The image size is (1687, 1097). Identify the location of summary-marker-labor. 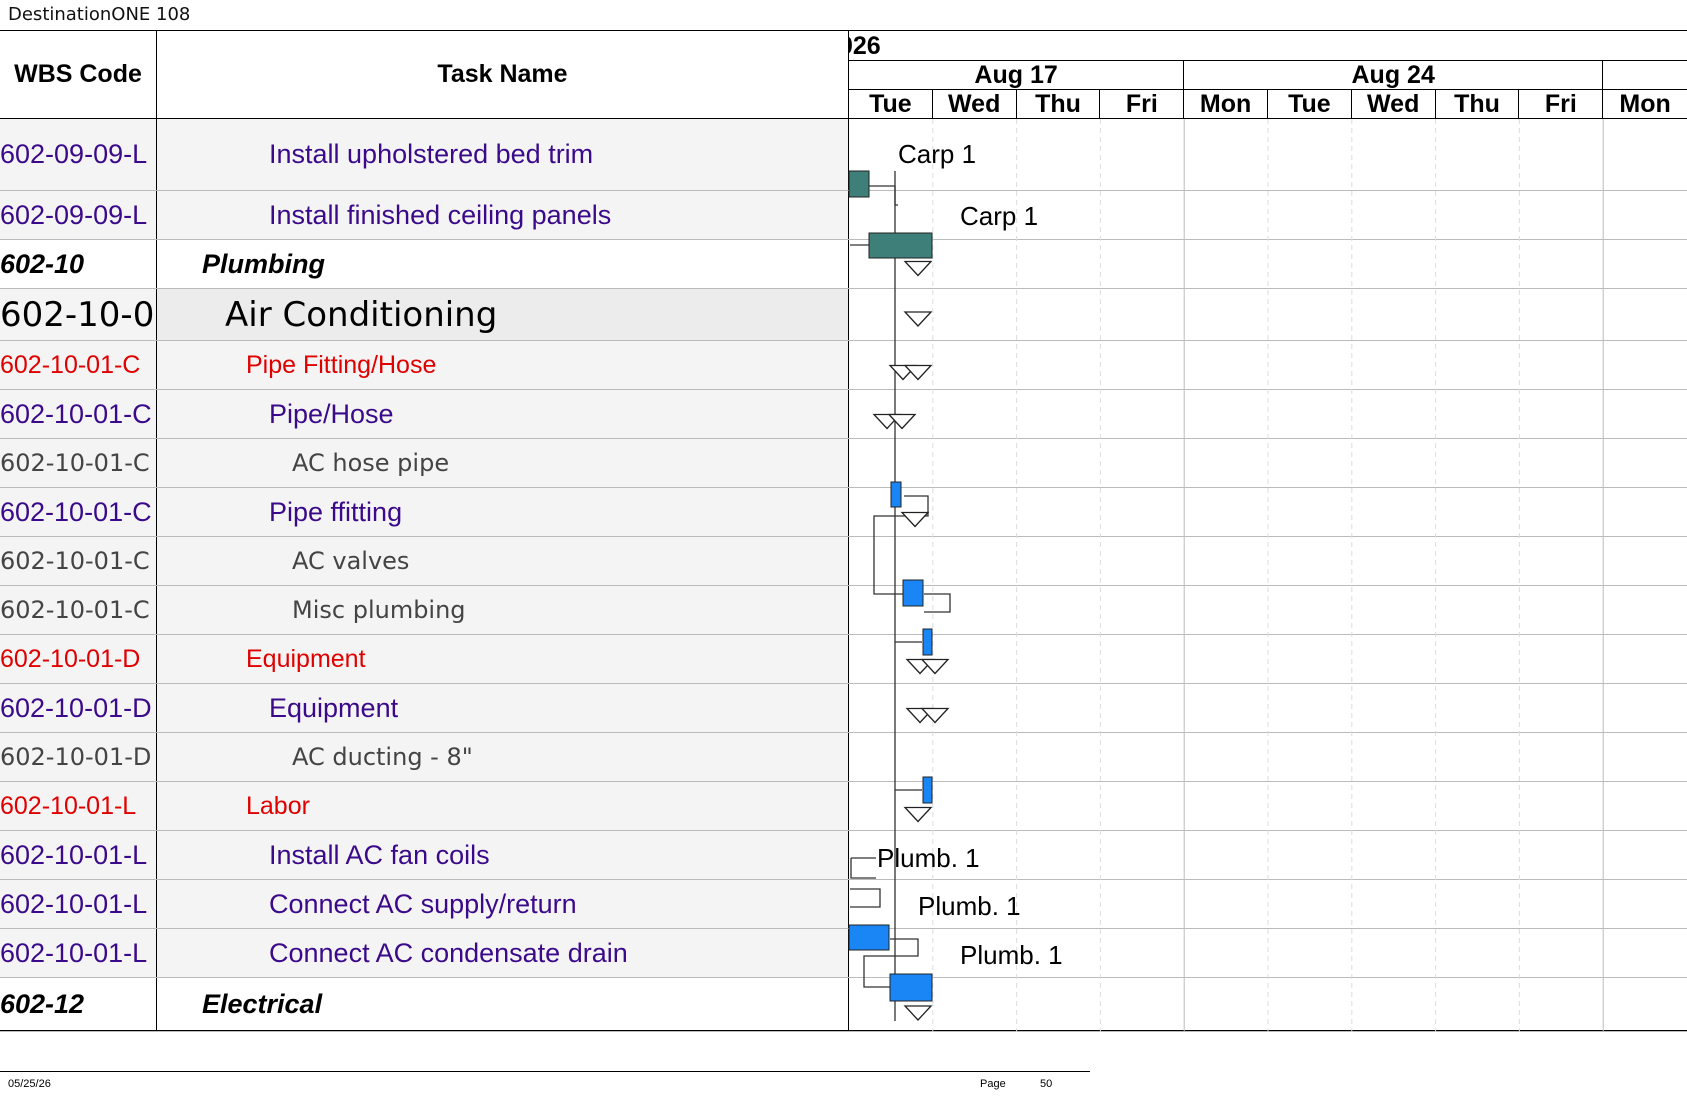
(918, 814).